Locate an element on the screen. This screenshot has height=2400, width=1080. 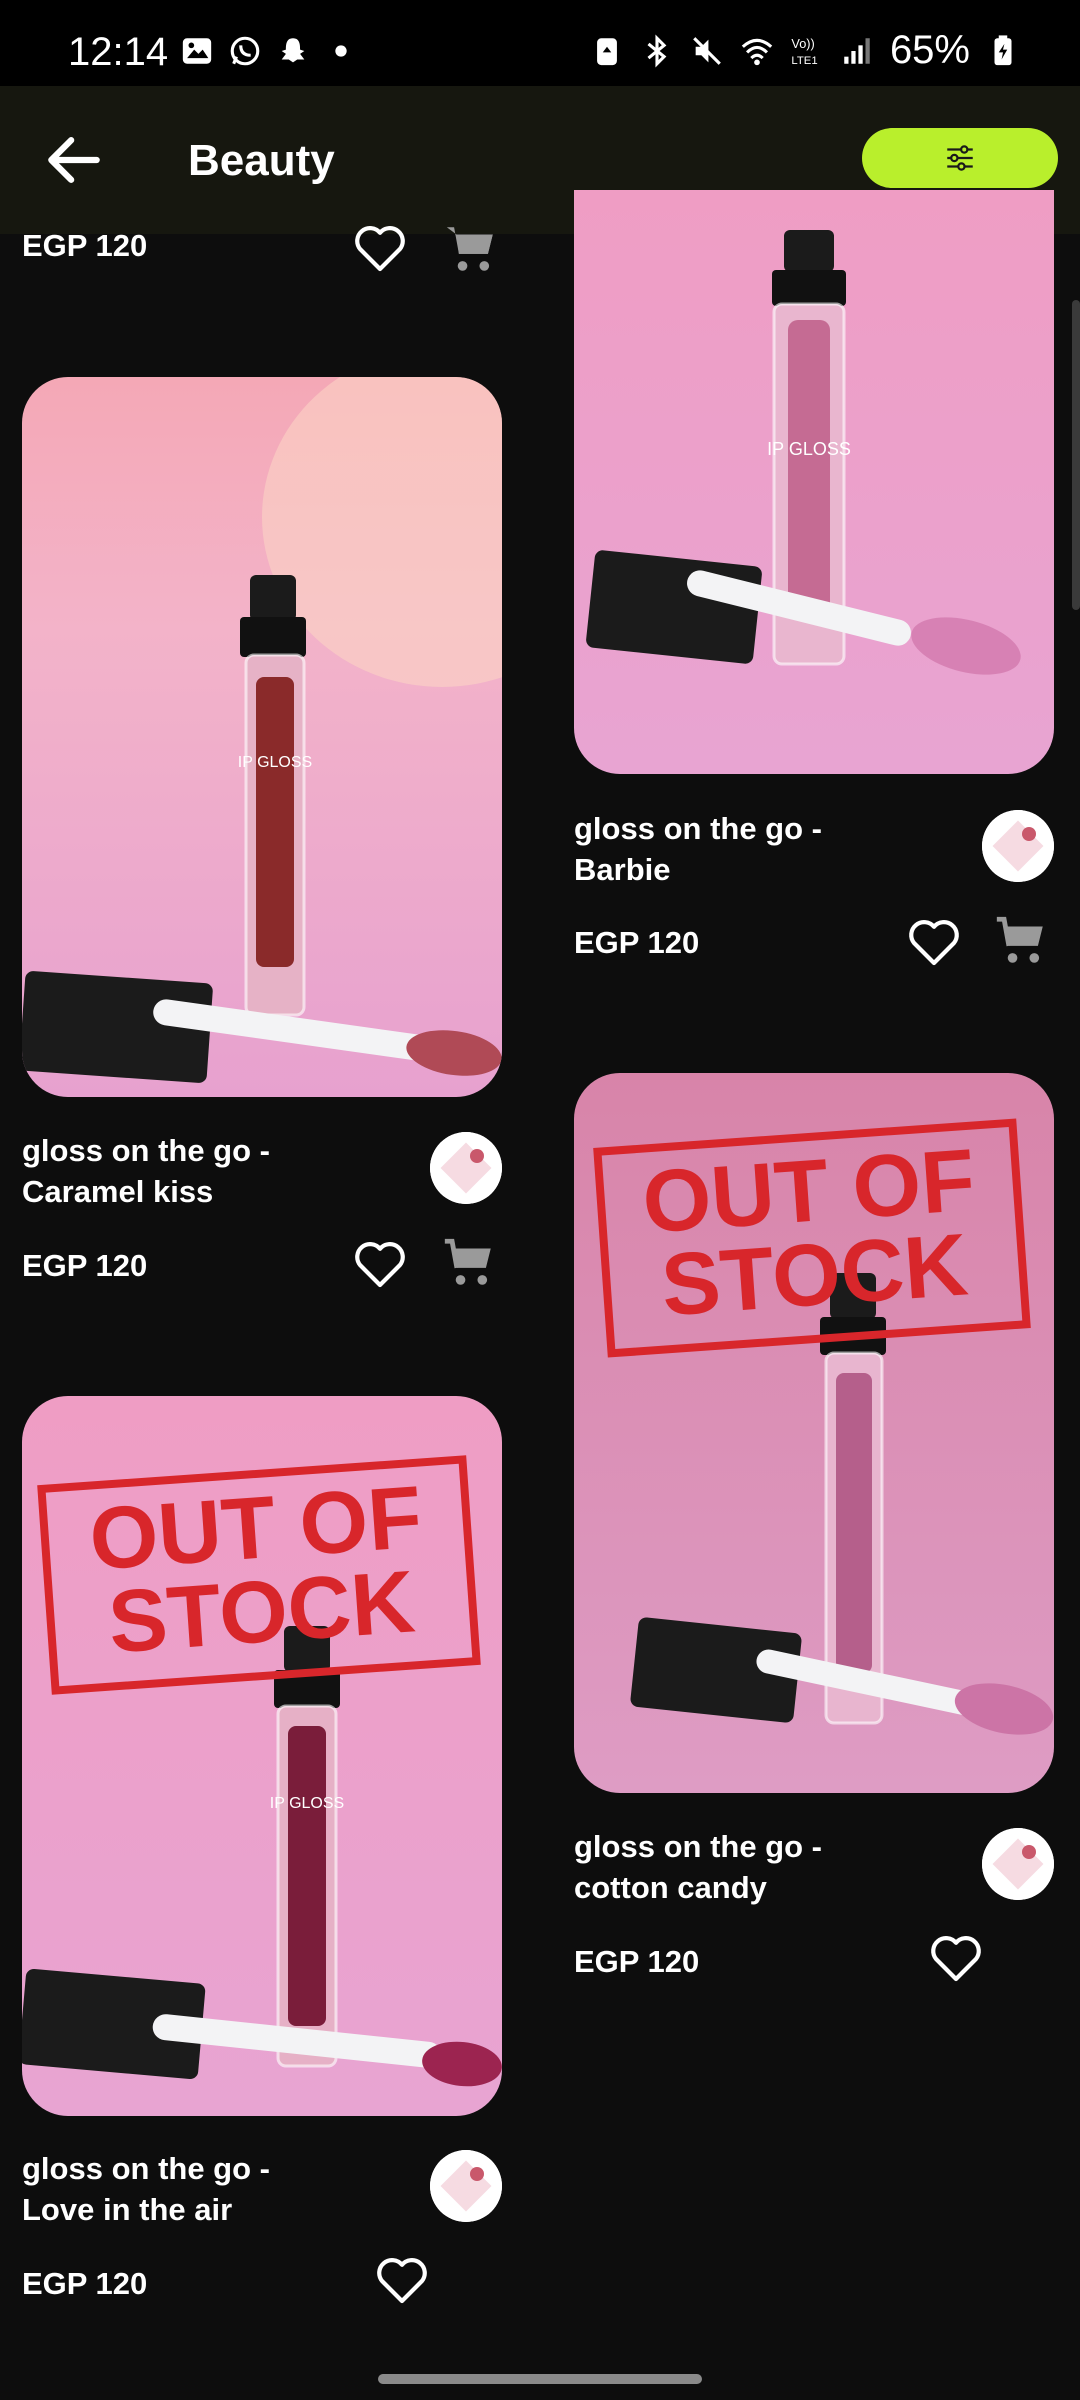
svg-text: LTE1 is located at coordinates (804, 60).